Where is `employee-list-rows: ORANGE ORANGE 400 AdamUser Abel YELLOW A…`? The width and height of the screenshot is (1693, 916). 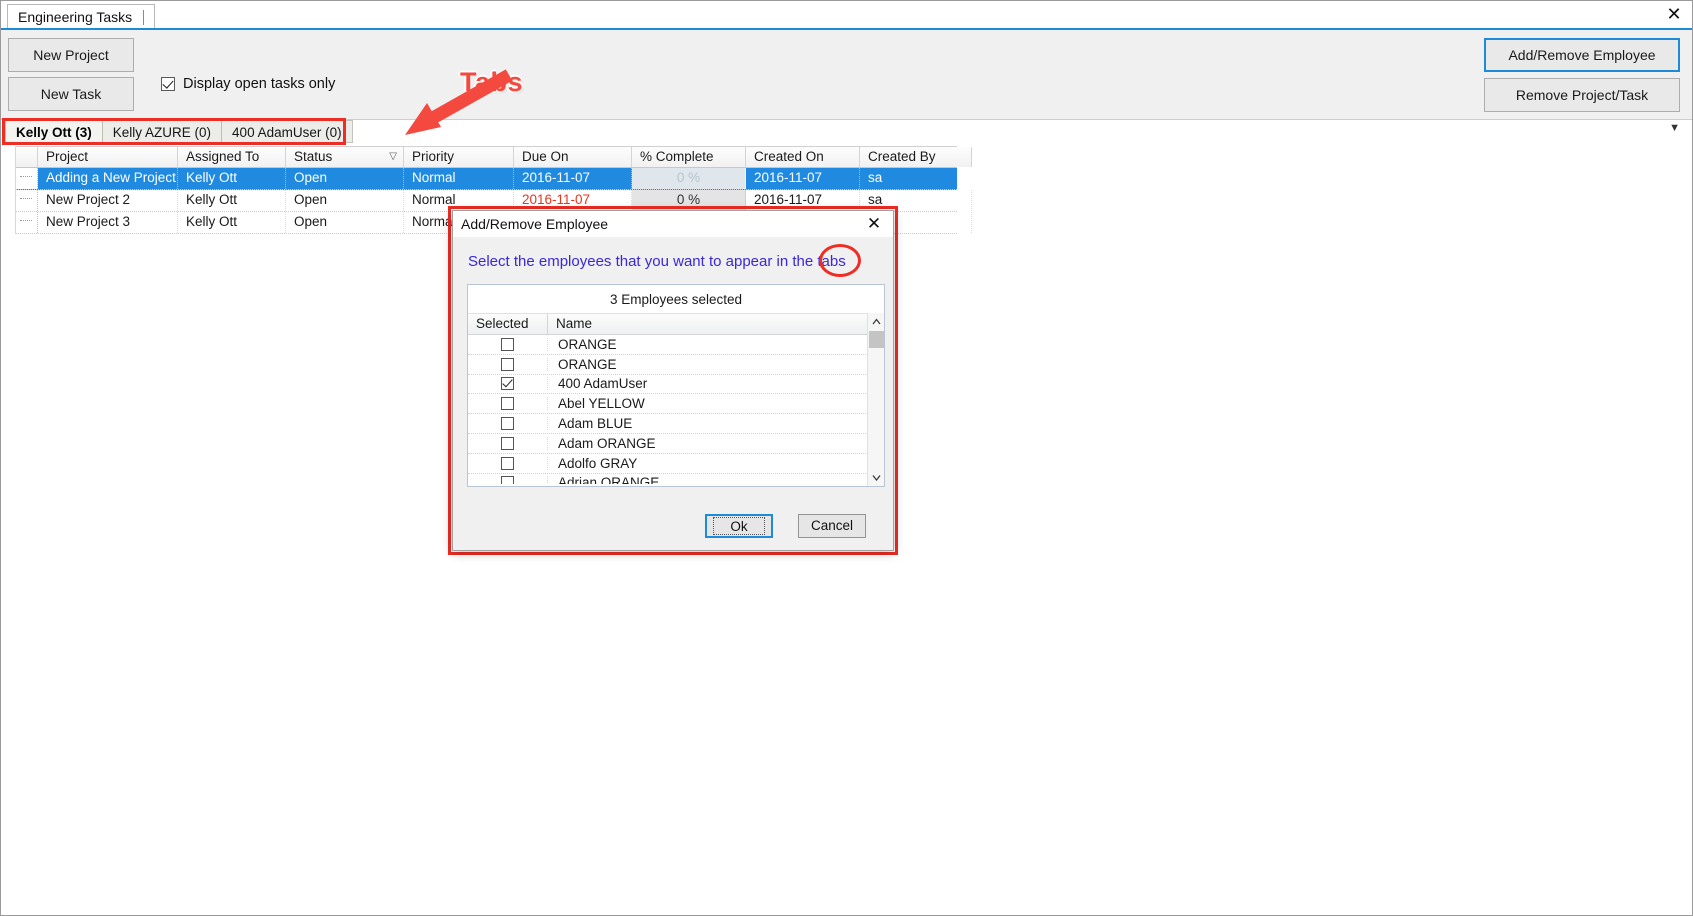 employee-list-rows: ORANGE ORANGE 400 AdamUser Abel YELLOW A… is located at coordinates (676, 409).